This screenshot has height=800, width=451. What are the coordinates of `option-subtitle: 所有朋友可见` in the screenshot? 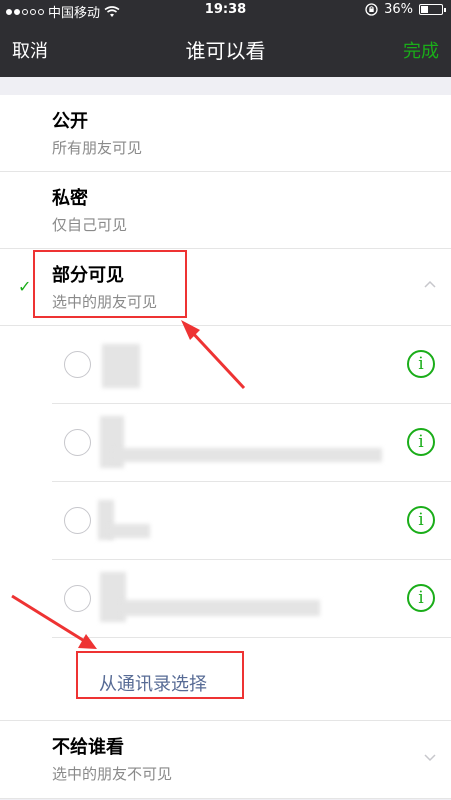 It's located at (97, 148).